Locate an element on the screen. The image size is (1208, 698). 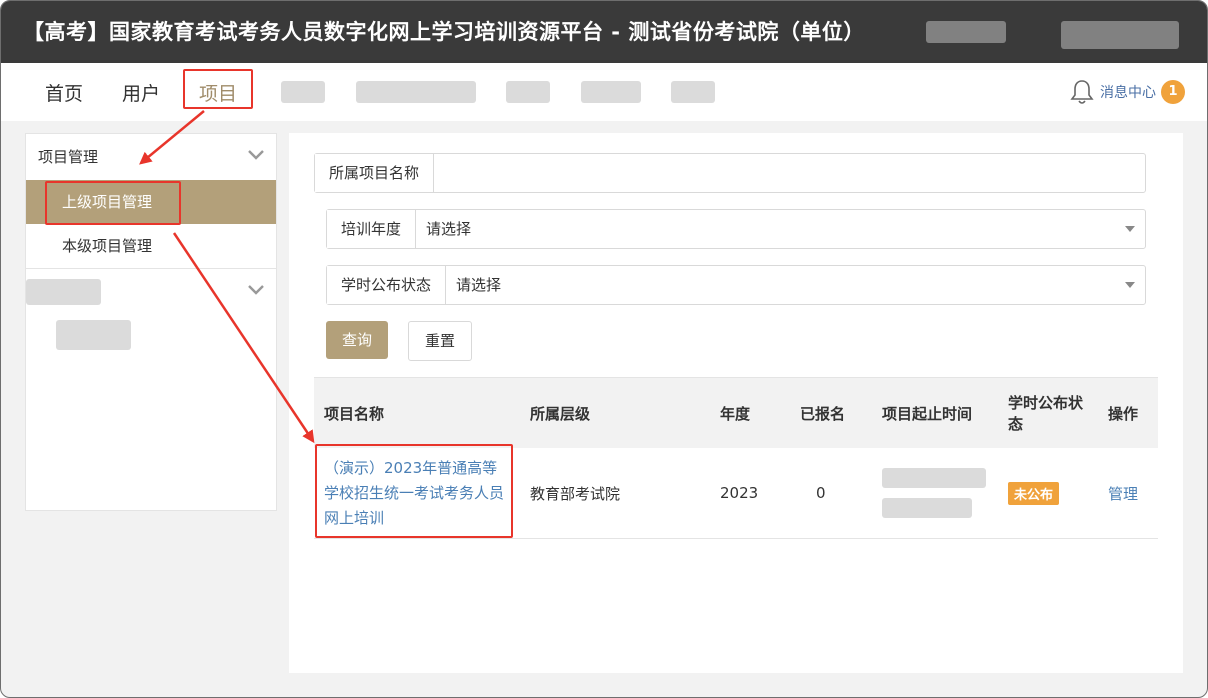
highlight-project-name is located at coordinates (414, 491).